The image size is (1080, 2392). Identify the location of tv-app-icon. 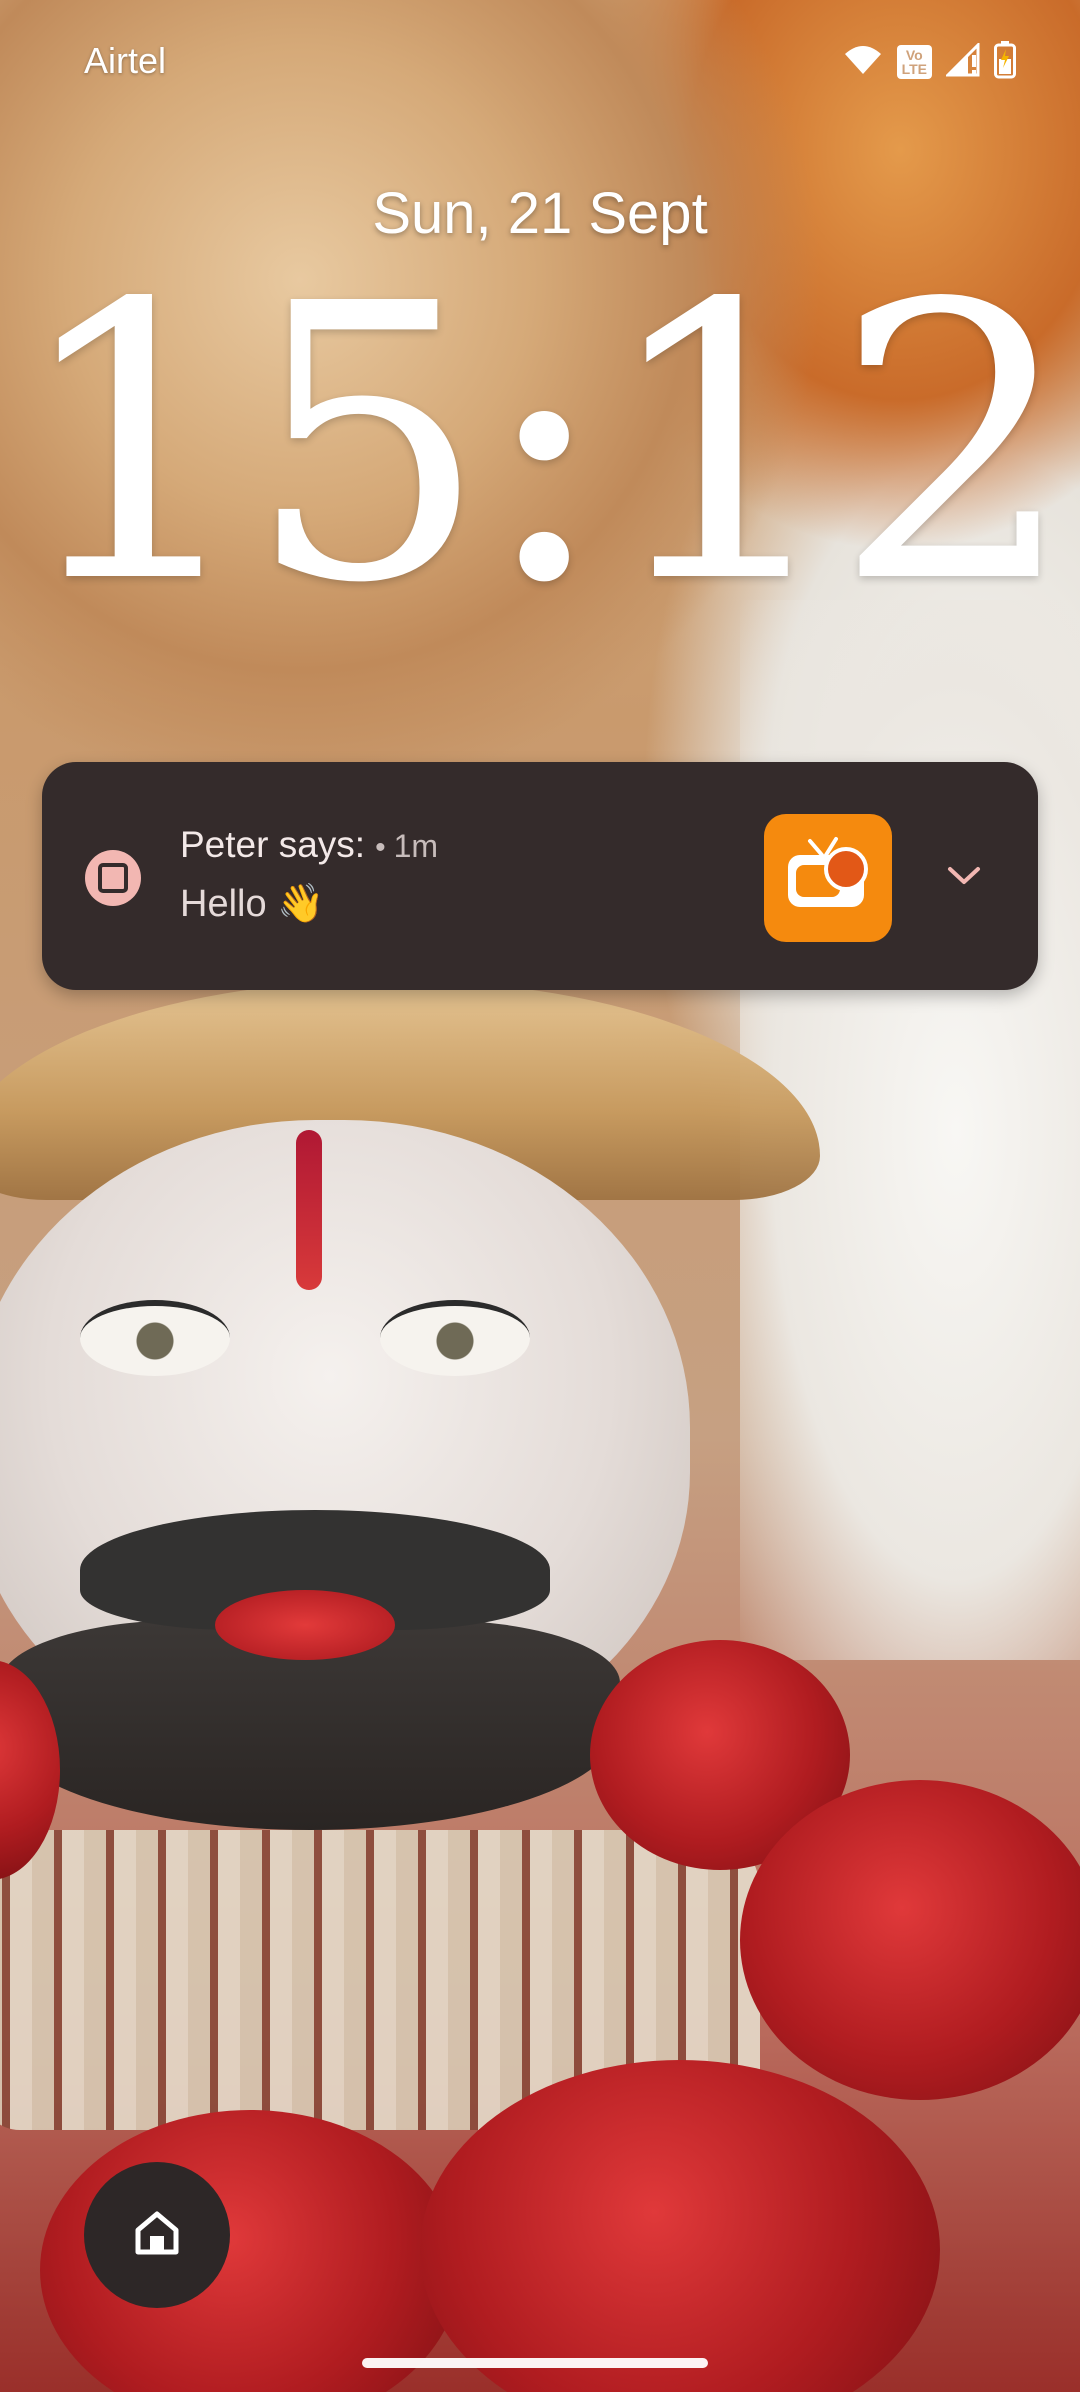
(828, 878).